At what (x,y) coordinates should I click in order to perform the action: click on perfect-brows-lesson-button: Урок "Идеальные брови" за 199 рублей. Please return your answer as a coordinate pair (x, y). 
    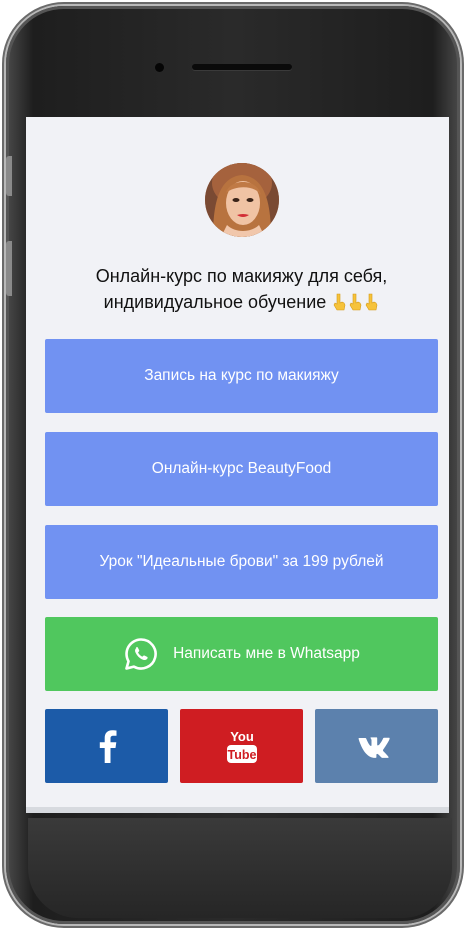
    Looking at the image, I should click on (241, 562).